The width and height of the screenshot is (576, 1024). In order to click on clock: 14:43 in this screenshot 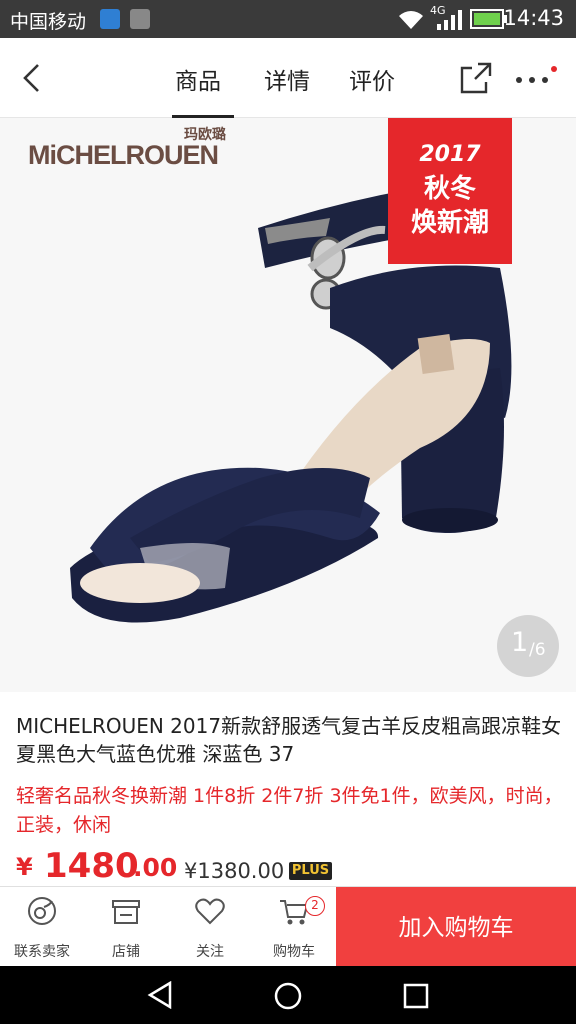, I will do `click(533, 18)`.